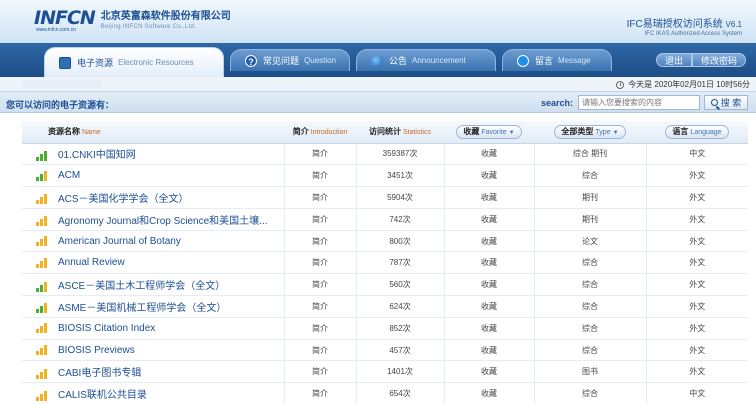 The height and width of the screenshot is (404, 756). What do you see at coordinates (693, 34) in the screenshot?
I see `system-name-en: IFC IKAS Authorized Access System` at bounding box center [693, 34].